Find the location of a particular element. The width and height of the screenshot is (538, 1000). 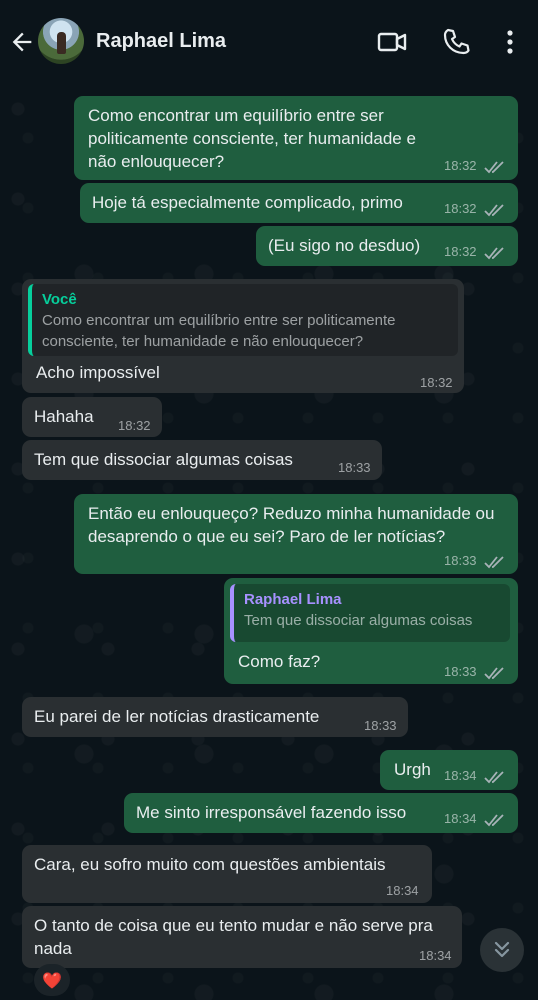

more-options-icon is located at coordinates (510, 42).